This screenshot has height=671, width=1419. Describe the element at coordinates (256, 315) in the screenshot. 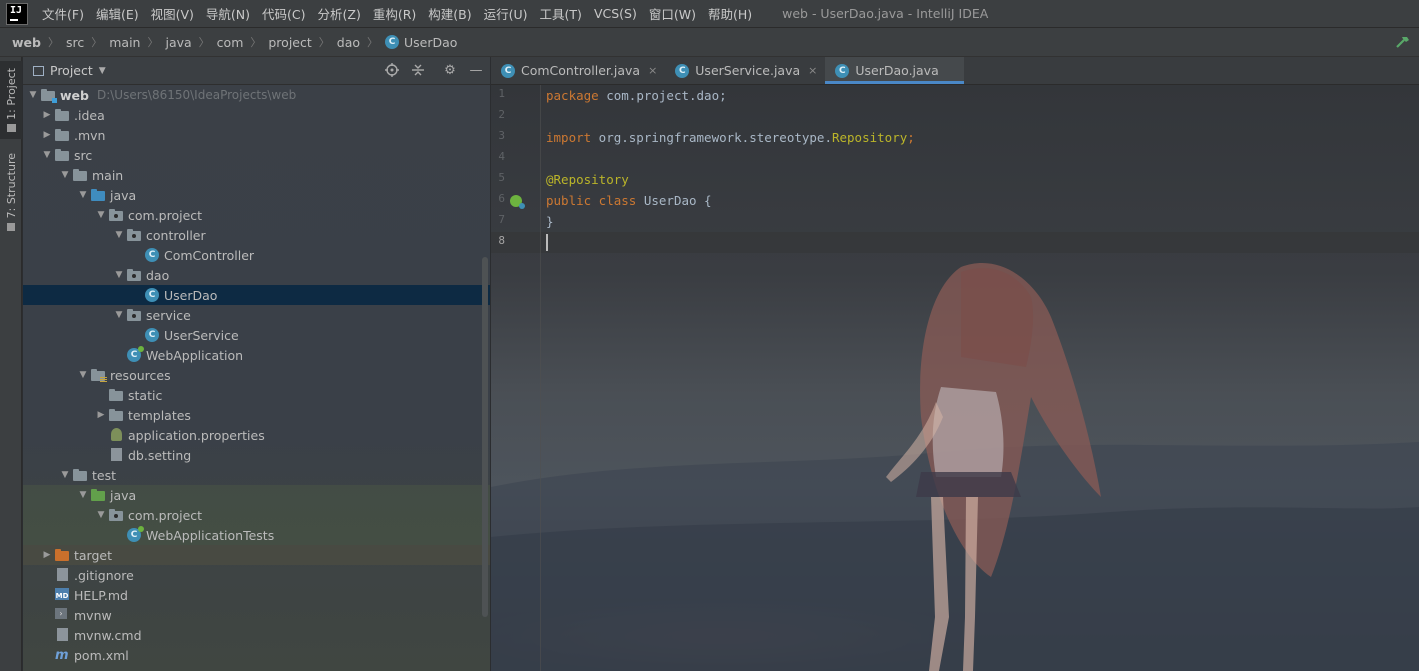

I see `tree-row-service: ▼ service` at that location.